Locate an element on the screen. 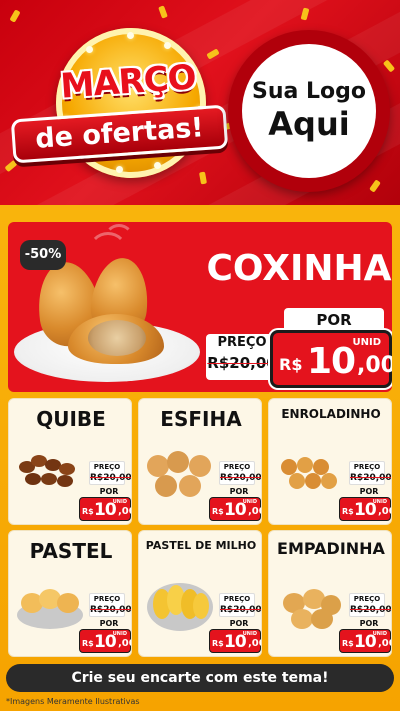 The height and width of the screenshot is (711, 400). product-card: QUIBE PREÇO R$20,00 PORUNIDR$10,00 is located at coordinates (70, 461).